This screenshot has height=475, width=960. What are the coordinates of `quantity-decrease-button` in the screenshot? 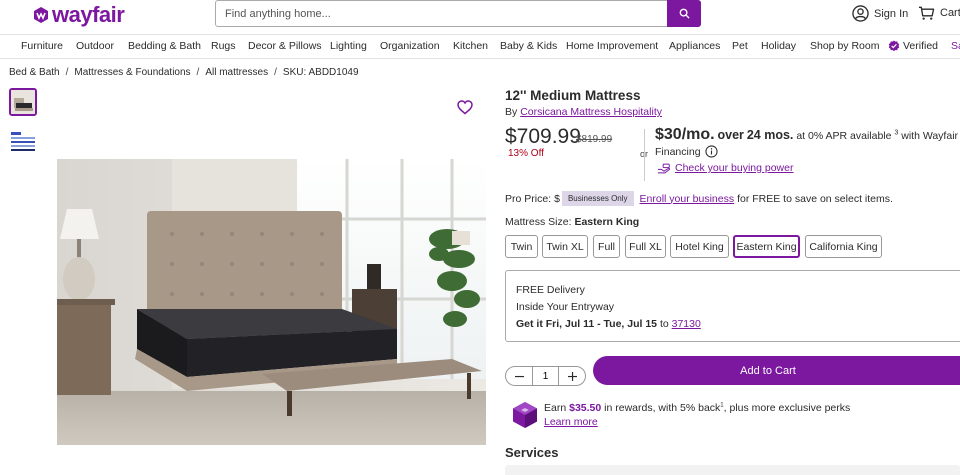 It's located at (519, 376).